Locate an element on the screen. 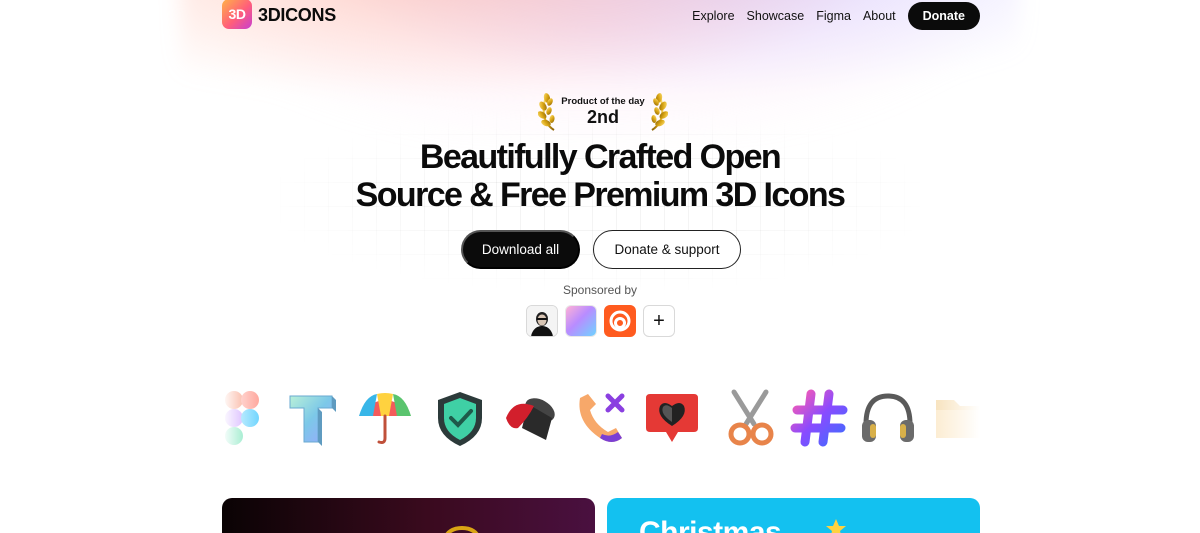 This screenshot has width=1200, height=533. person-avatar-icon is located at coordinates (542, 321).